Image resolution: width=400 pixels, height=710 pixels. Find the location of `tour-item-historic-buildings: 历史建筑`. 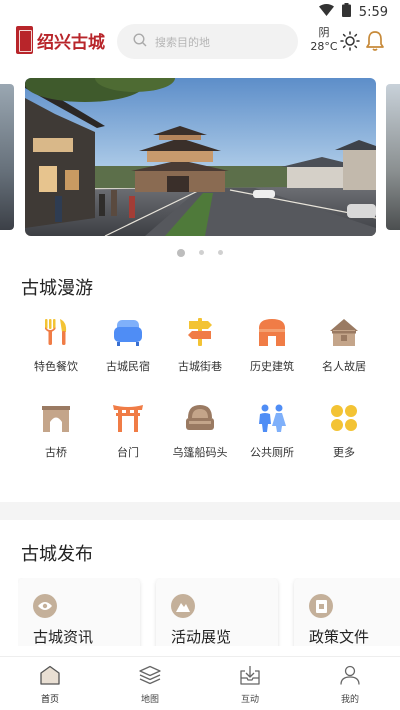

tour-item-historic-buildings: 历史建筑 is located at coordinates (272, 358).